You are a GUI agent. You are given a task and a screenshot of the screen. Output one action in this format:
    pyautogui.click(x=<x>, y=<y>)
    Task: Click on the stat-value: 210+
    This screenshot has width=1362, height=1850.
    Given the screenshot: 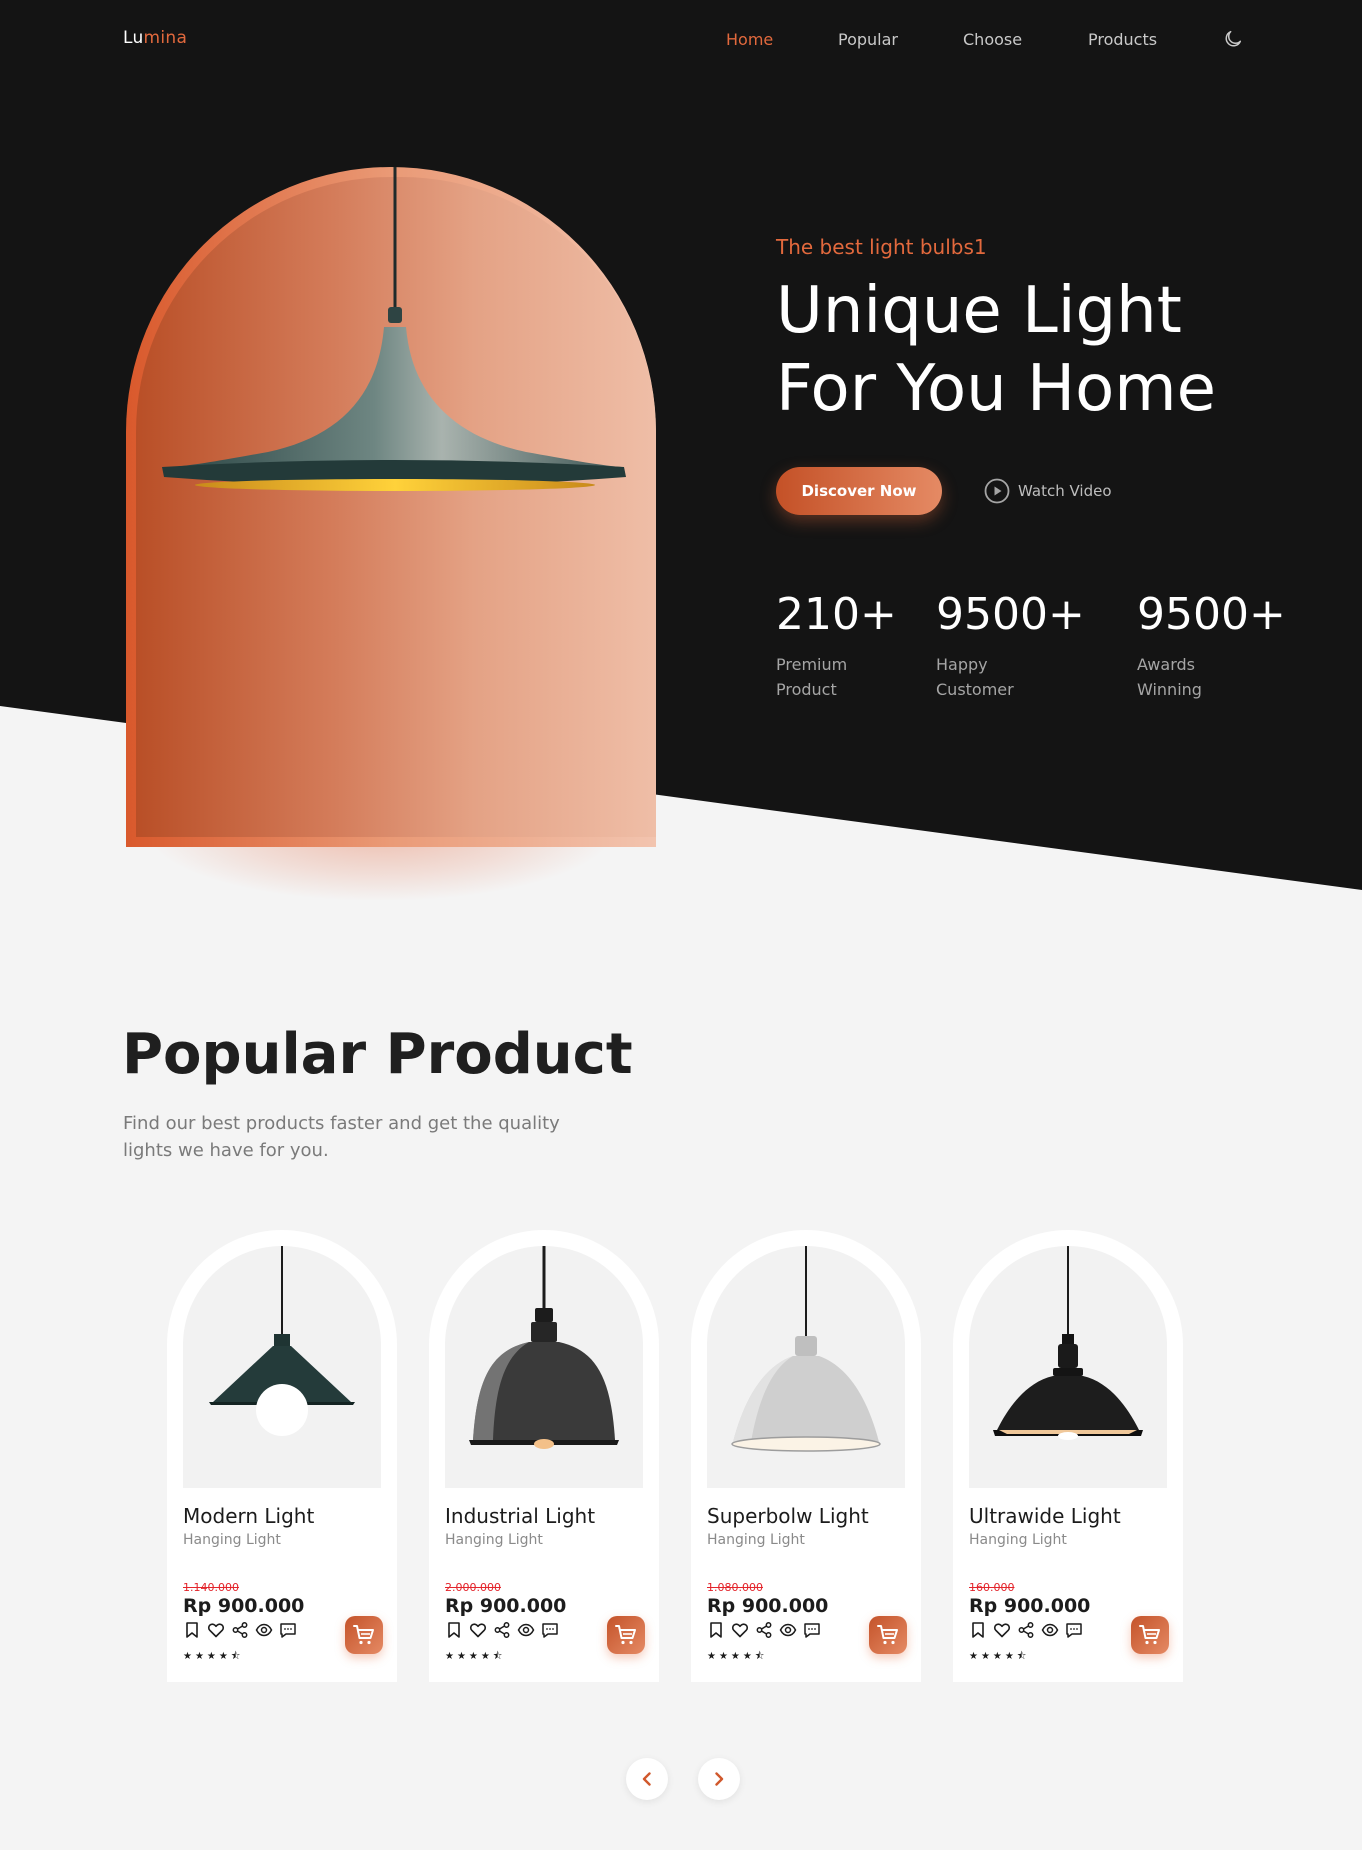 What is the action you would take?
    pyautogui.click(x=836, y=614)
    